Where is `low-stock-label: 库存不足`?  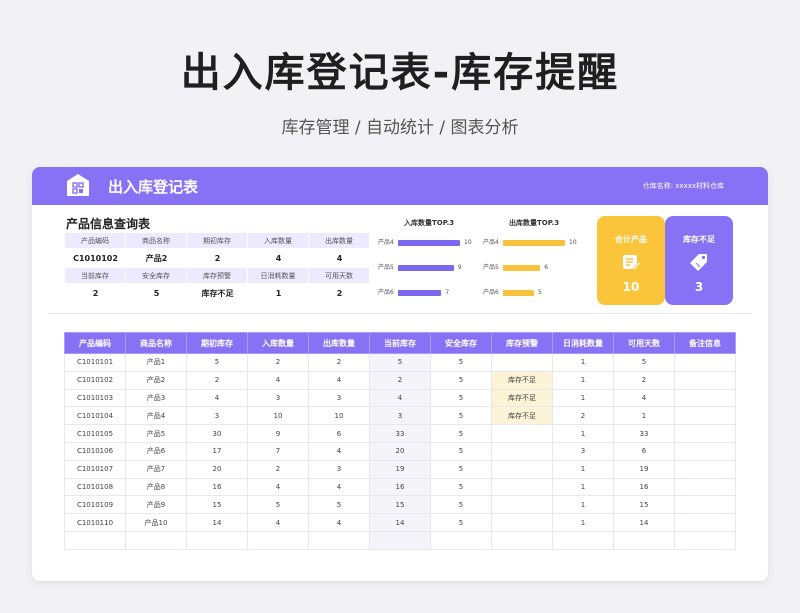
low-stock-label: 库存不足 is located at coordinates (699, 239).